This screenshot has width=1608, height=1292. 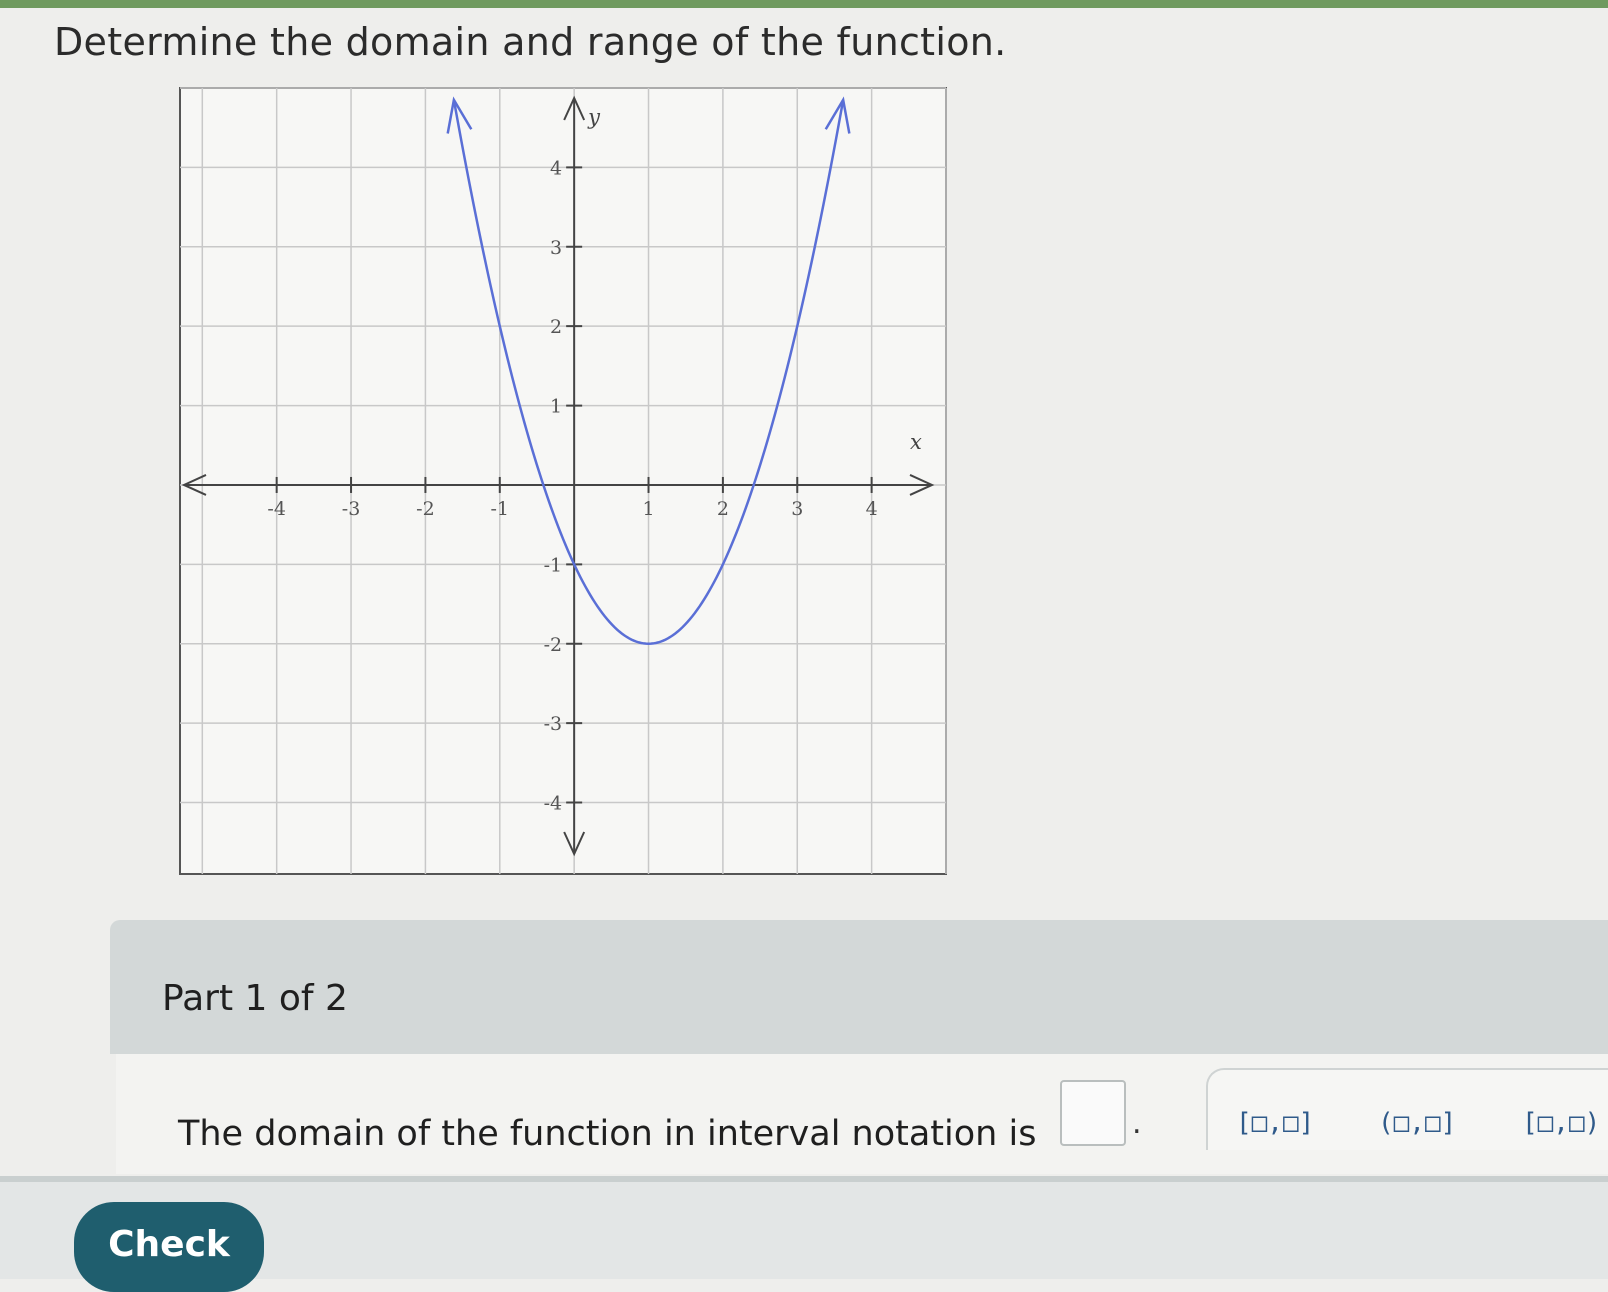 What do you see at coordinates (351, 509) in the screenshot?
I see `x-tick-label: -3` at bounding box center [351, 509].